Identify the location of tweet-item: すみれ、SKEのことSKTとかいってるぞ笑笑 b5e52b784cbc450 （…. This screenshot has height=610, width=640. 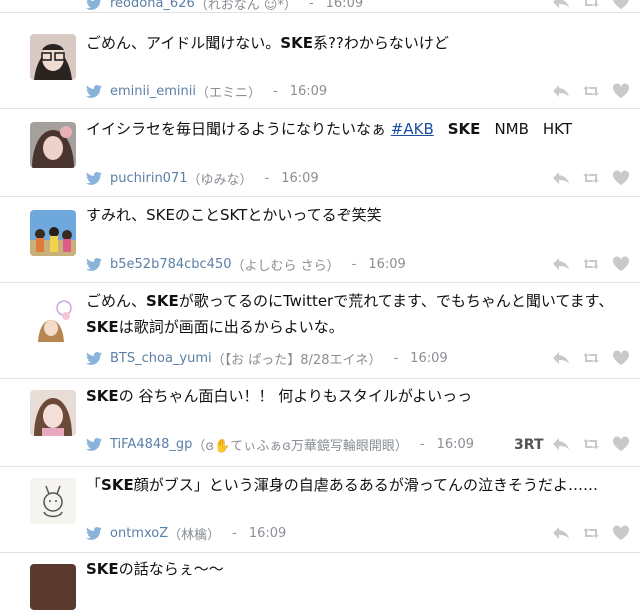
(320, 239).